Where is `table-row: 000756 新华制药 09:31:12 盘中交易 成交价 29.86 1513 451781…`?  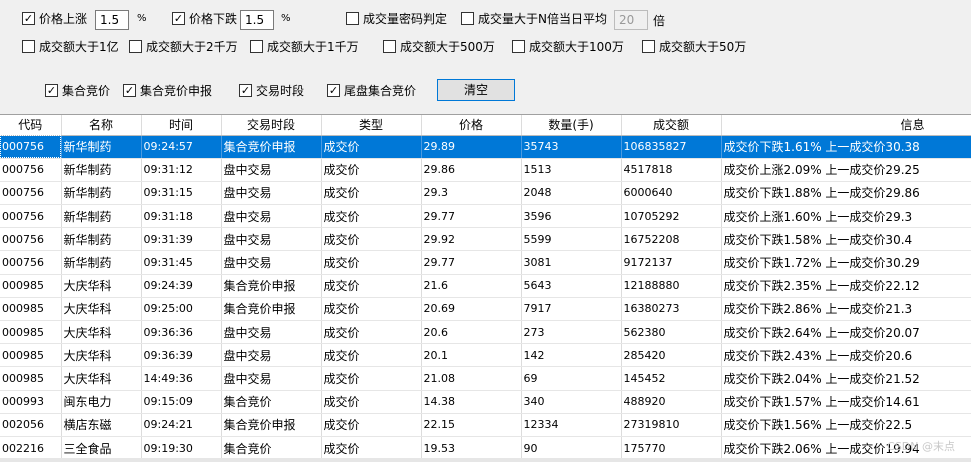 table-row: 000756 新华制药 09:31:12 盘中交易 成交价 29.86 1513 451781… is located at coordinates (485, 170).